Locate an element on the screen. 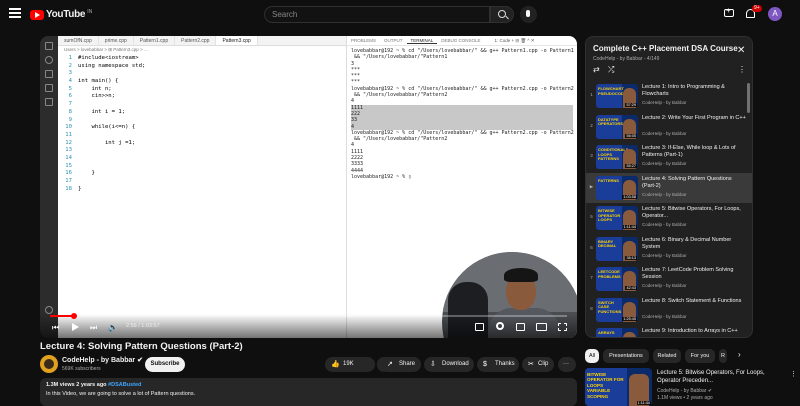  subtitles-icon is located at coordinates (479, 327).